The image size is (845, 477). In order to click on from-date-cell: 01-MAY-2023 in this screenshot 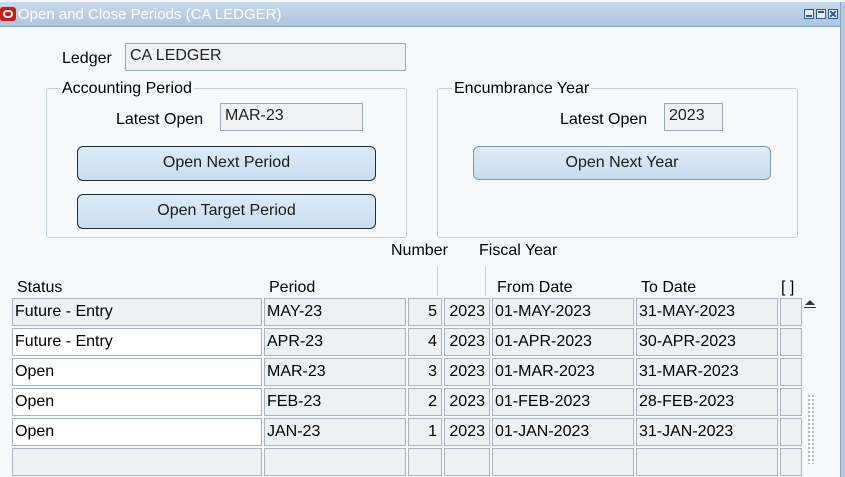, I will do `click(563, 312)`.